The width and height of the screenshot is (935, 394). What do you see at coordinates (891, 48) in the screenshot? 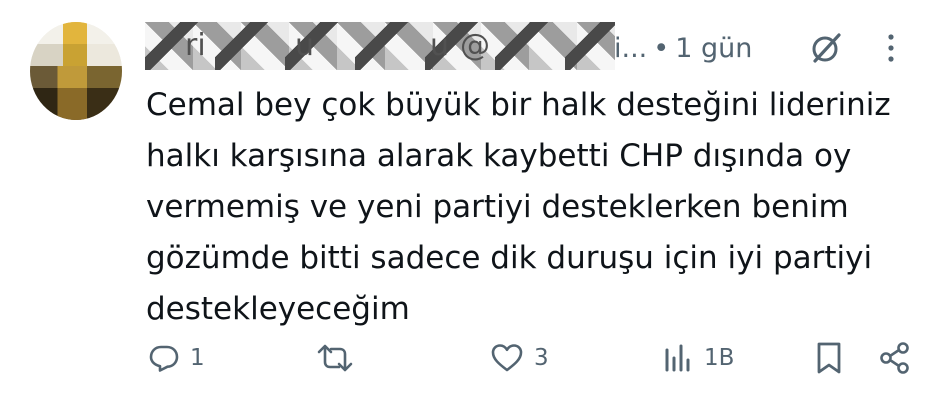
I see `more-icon` at bounding box center [891, 48].